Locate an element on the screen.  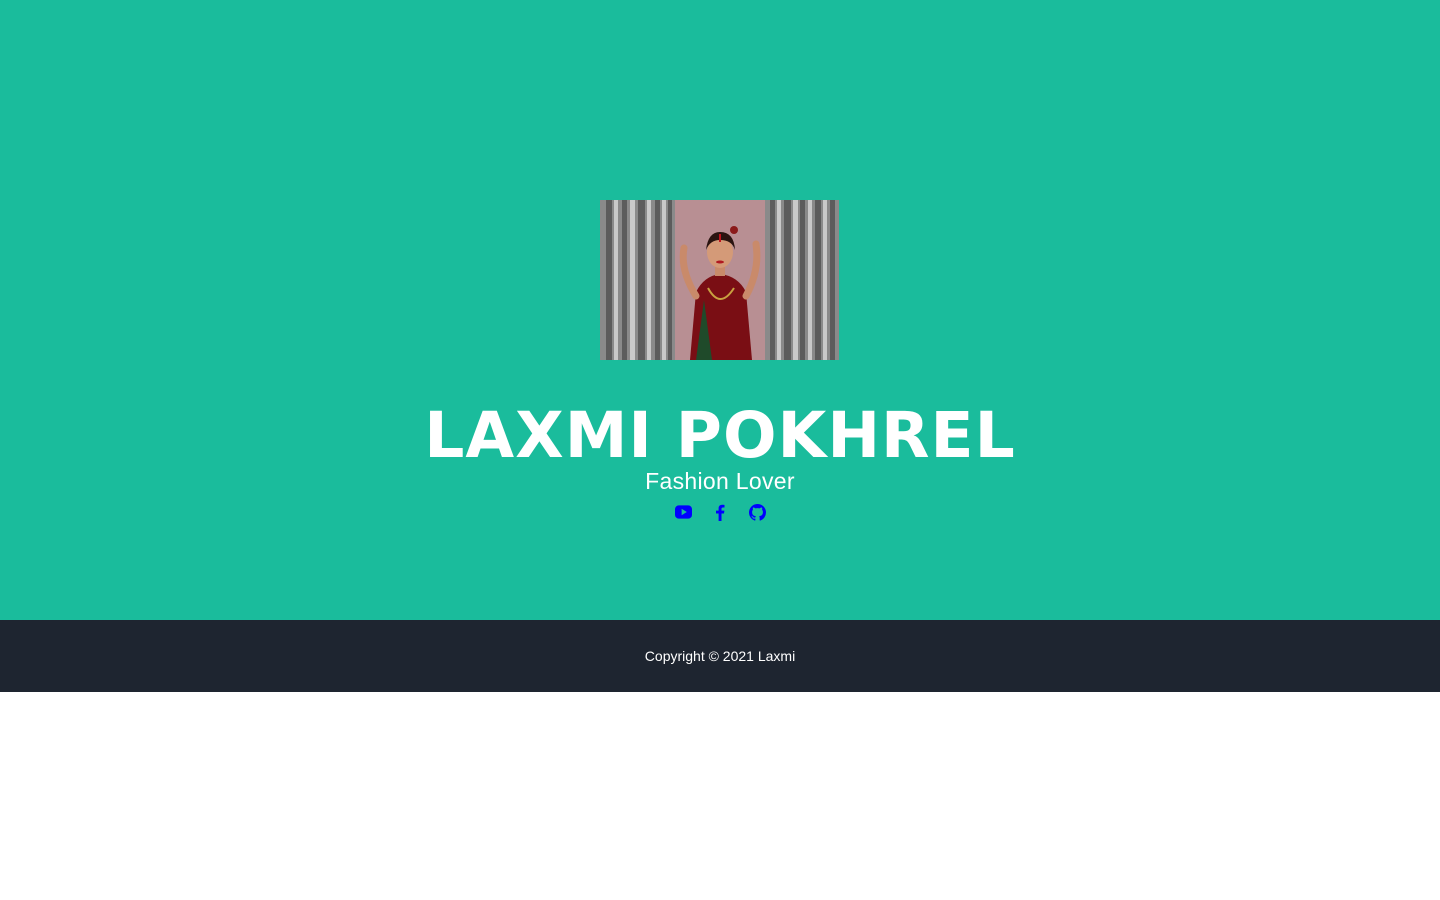
facebook-icon is located at coordinates (720, 512).